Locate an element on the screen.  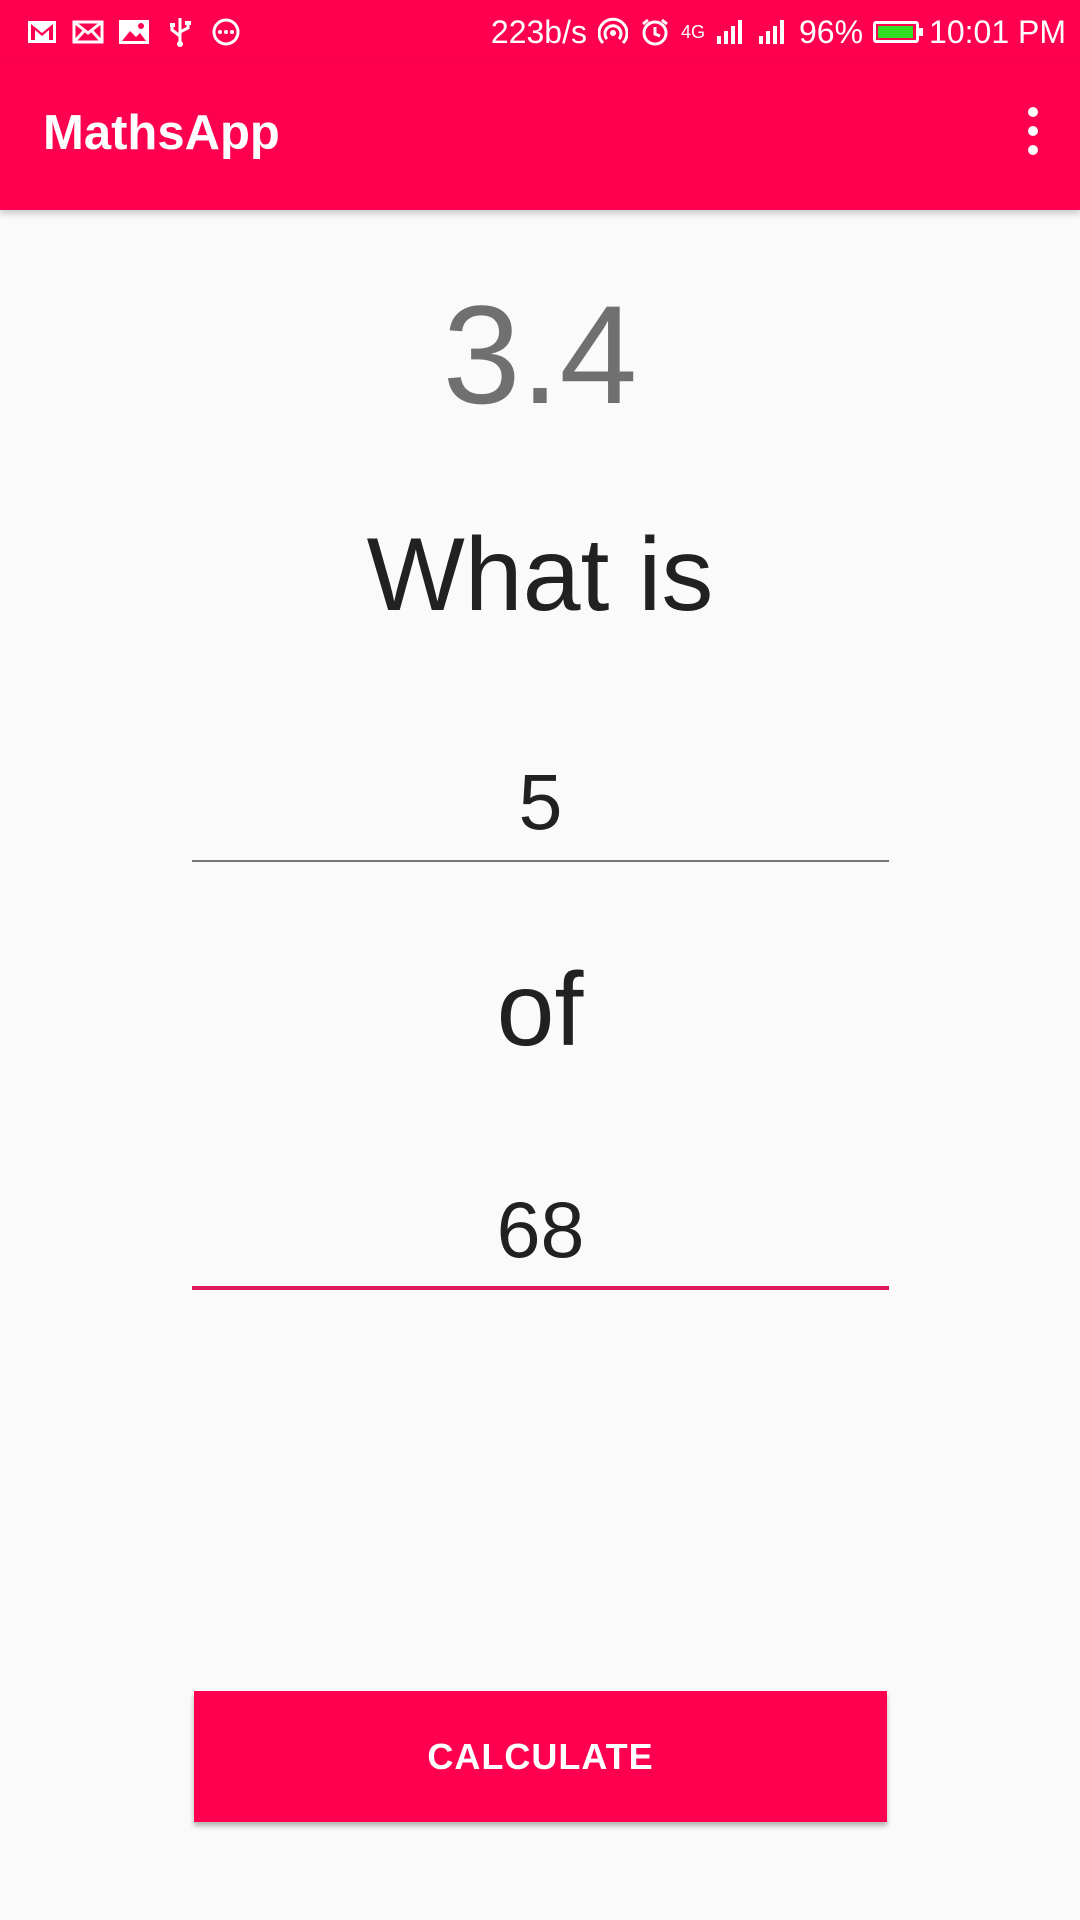
image-icon is located at coordinates (134, 32).